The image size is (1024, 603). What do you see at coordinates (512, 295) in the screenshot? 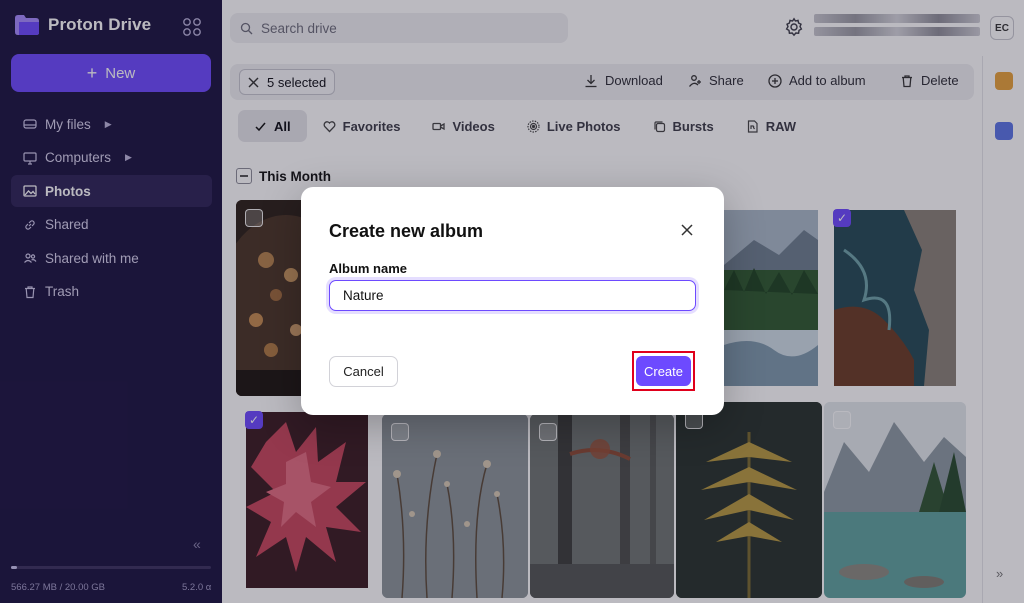
I see `album-name-input` at bounding box center [512, 295].